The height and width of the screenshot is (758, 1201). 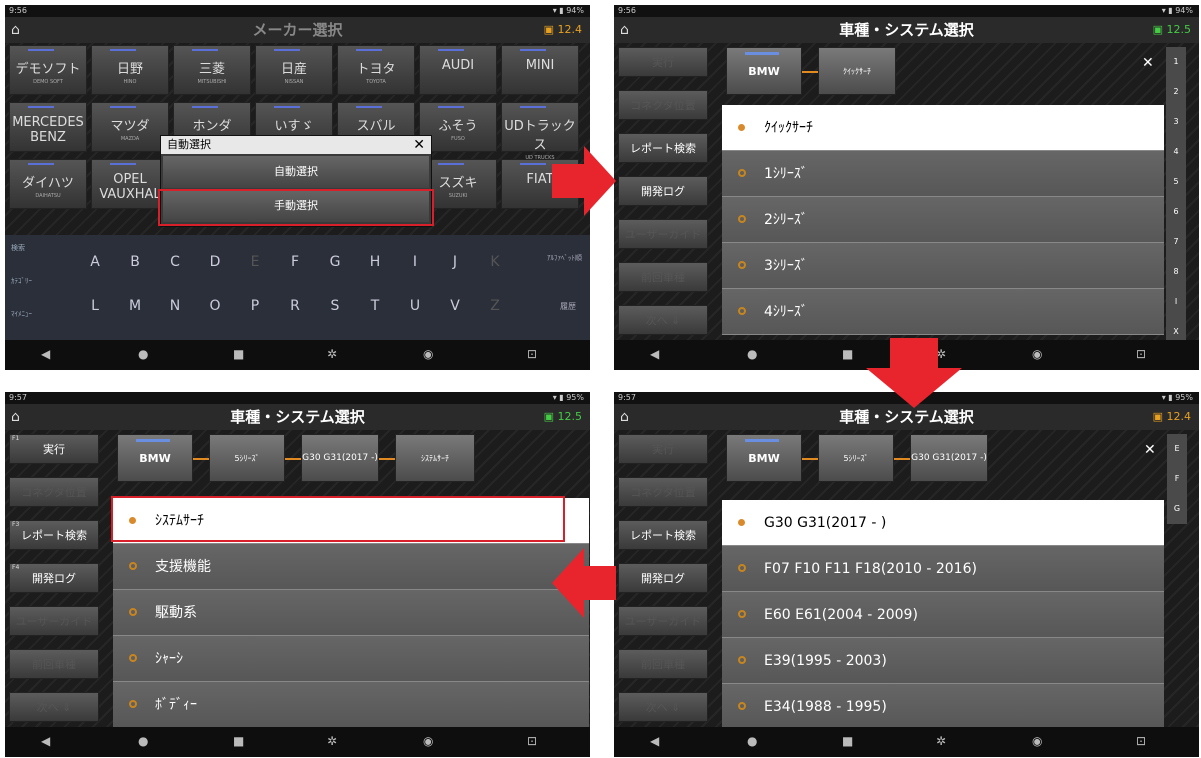 What do you see at coordinates (48, 70) in the screenshot?
I see `maker-button: デモソフト DEMO SOFT` at bounding box center [48, 70].